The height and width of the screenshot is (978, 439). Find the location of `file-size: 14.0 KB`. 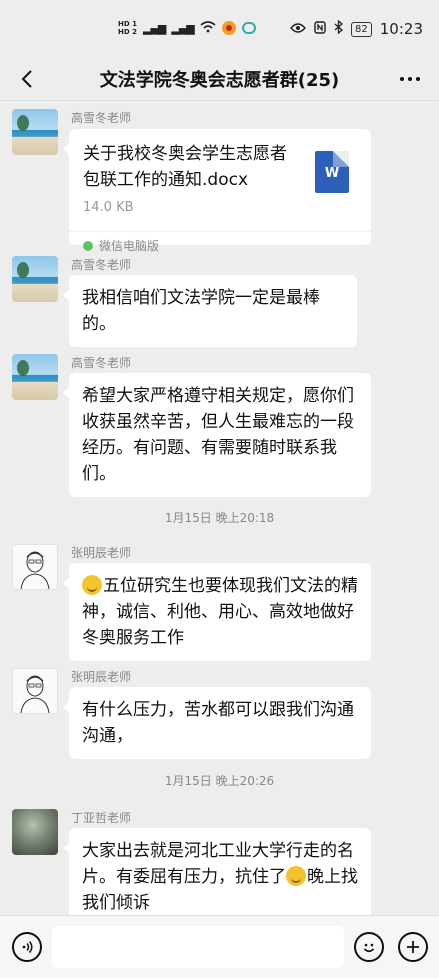

file-size: 14.0 KB is located at coordinates (108, 207).